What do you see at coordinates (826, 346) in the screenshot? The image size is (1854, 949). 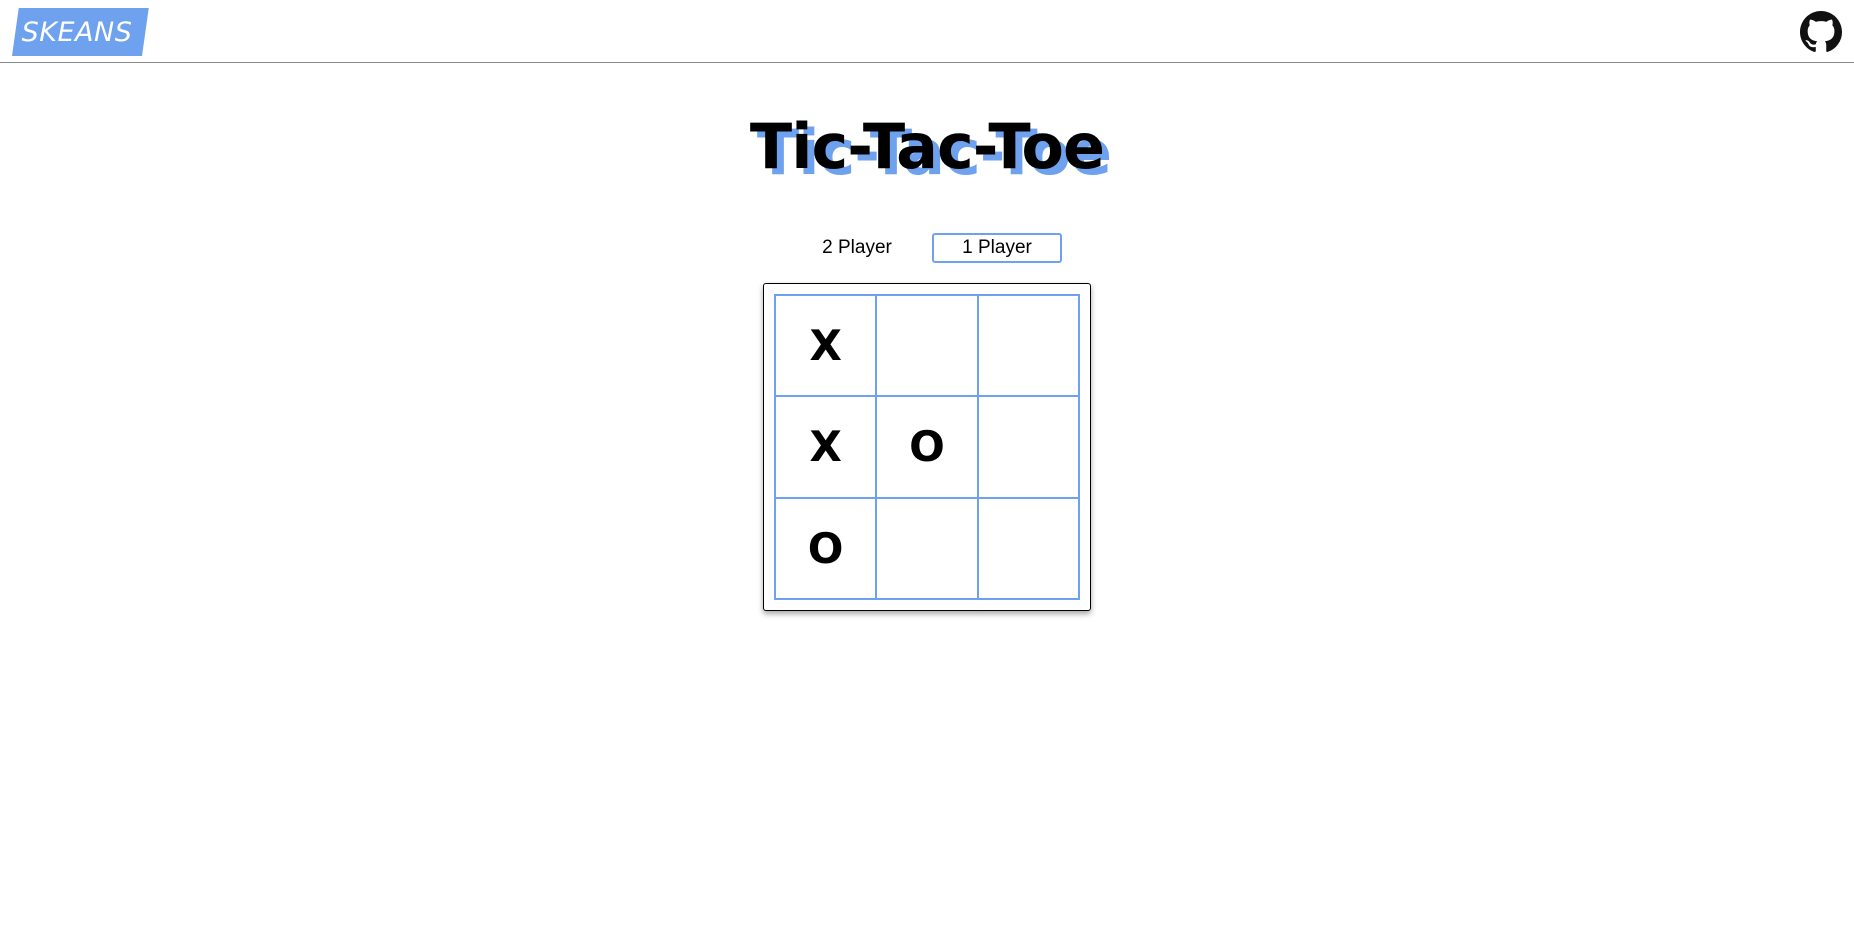 I see `board-cell-1: X` at bounding box center [826, 346].